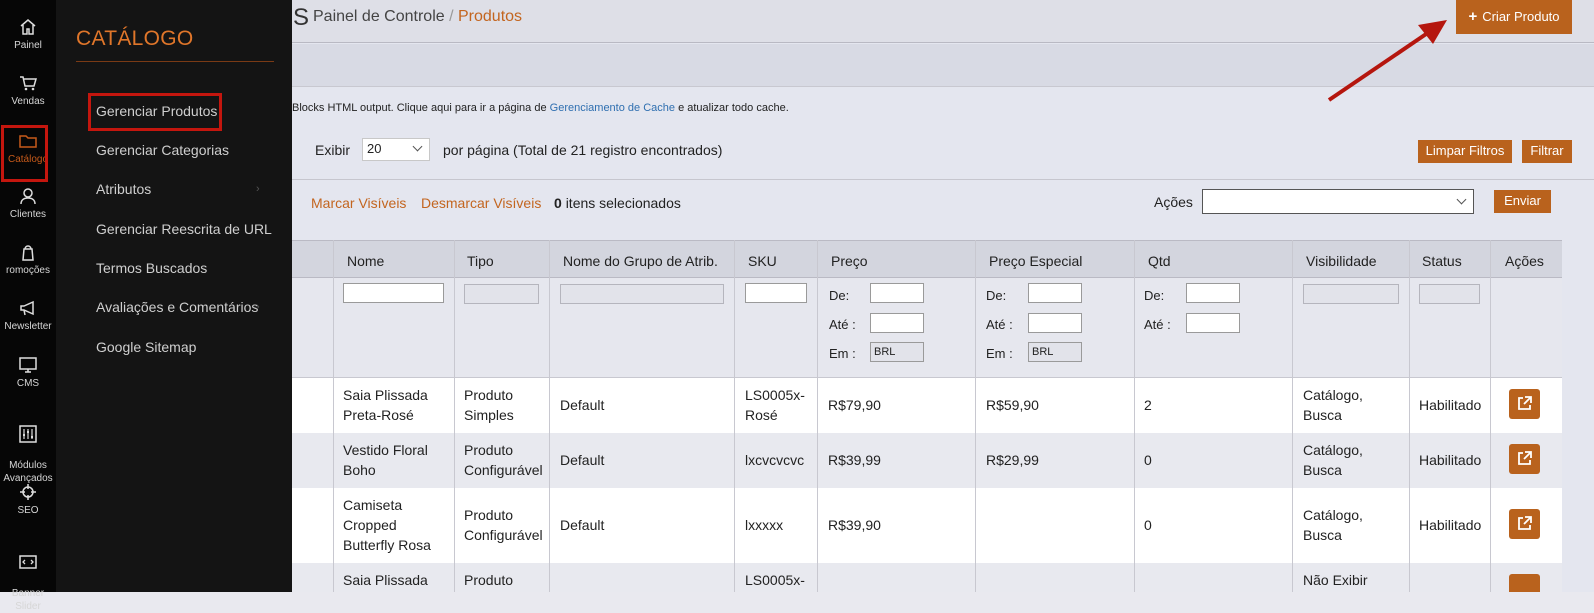 This screenshot has width=1594, height=613. Describe the element at coordinates (396, 149) in the screenshot. I see `per-page-select: 20` at that location.